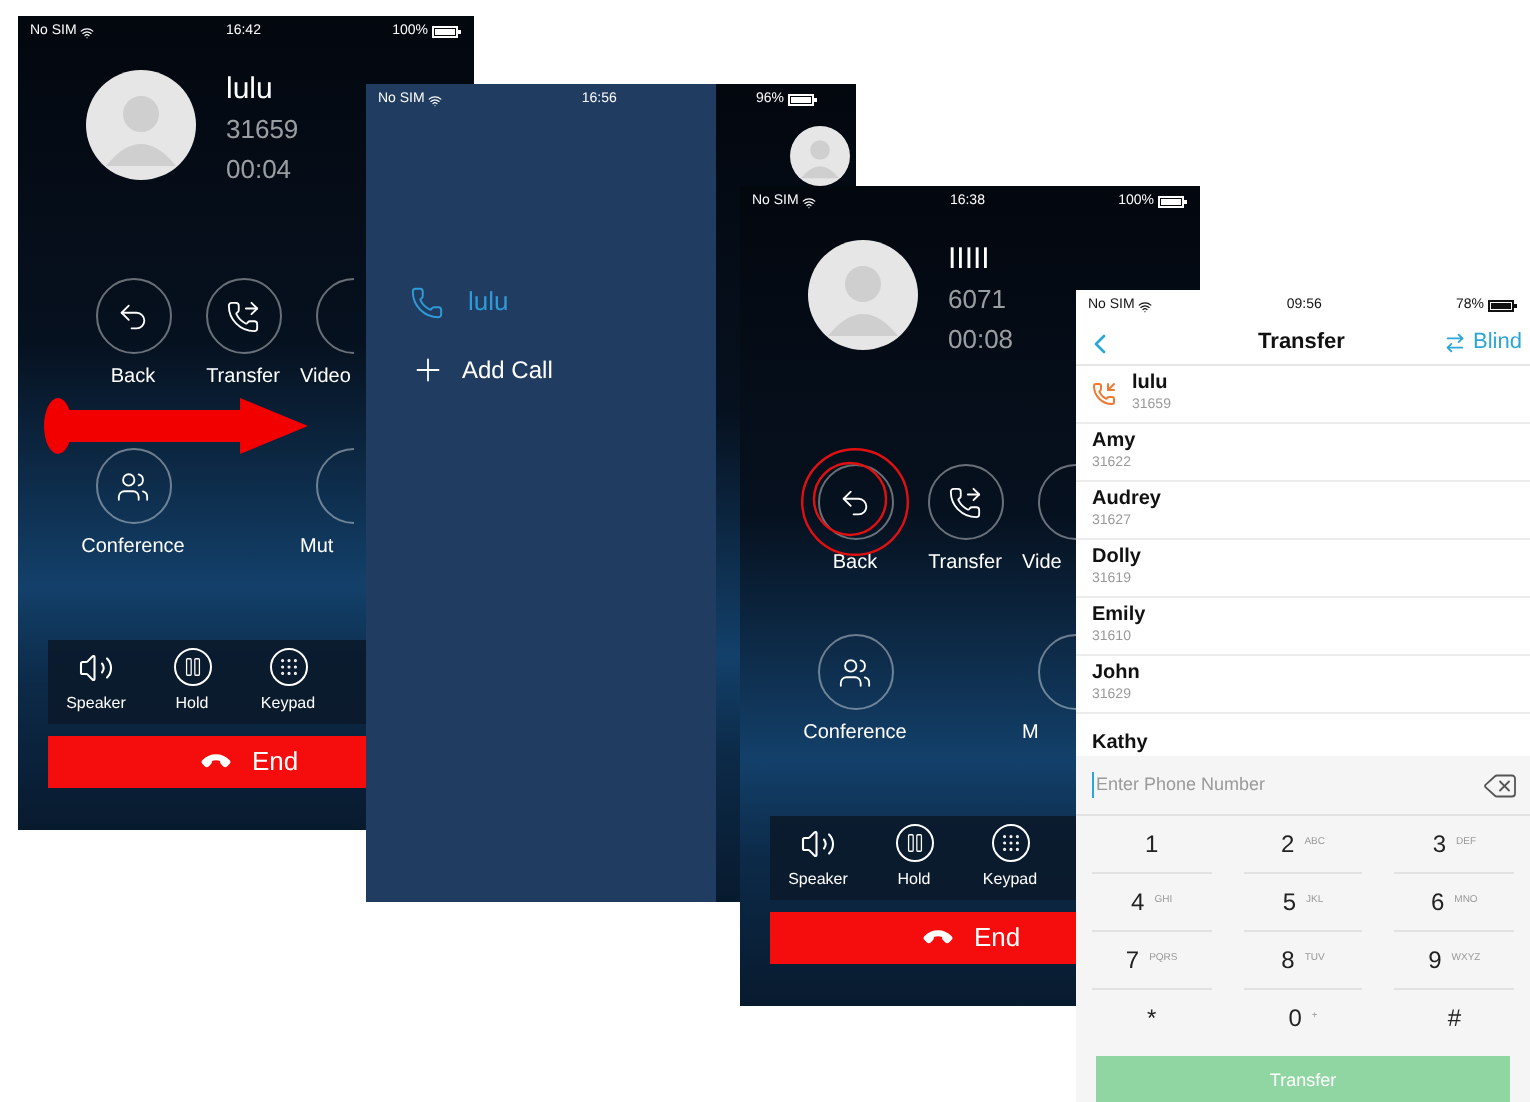  What do you see at coordinates (1152, 1019) in the screenshot?
I see `dial-key: *` at bounding box center [1152, 1019].